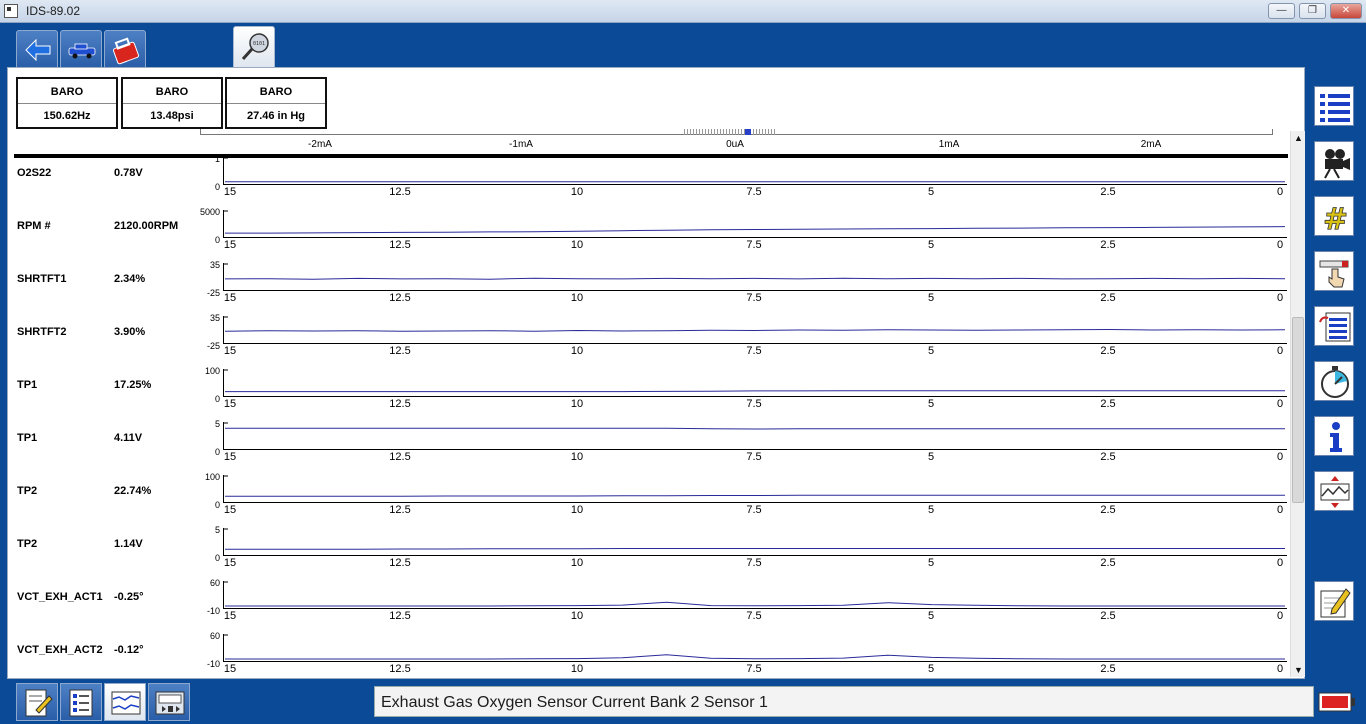 The image size is (1366, 724). What do you see at coordinates (1346, 11) in the screenshot?
I see `close-button: ✕` at bounding box center [1346, 11].